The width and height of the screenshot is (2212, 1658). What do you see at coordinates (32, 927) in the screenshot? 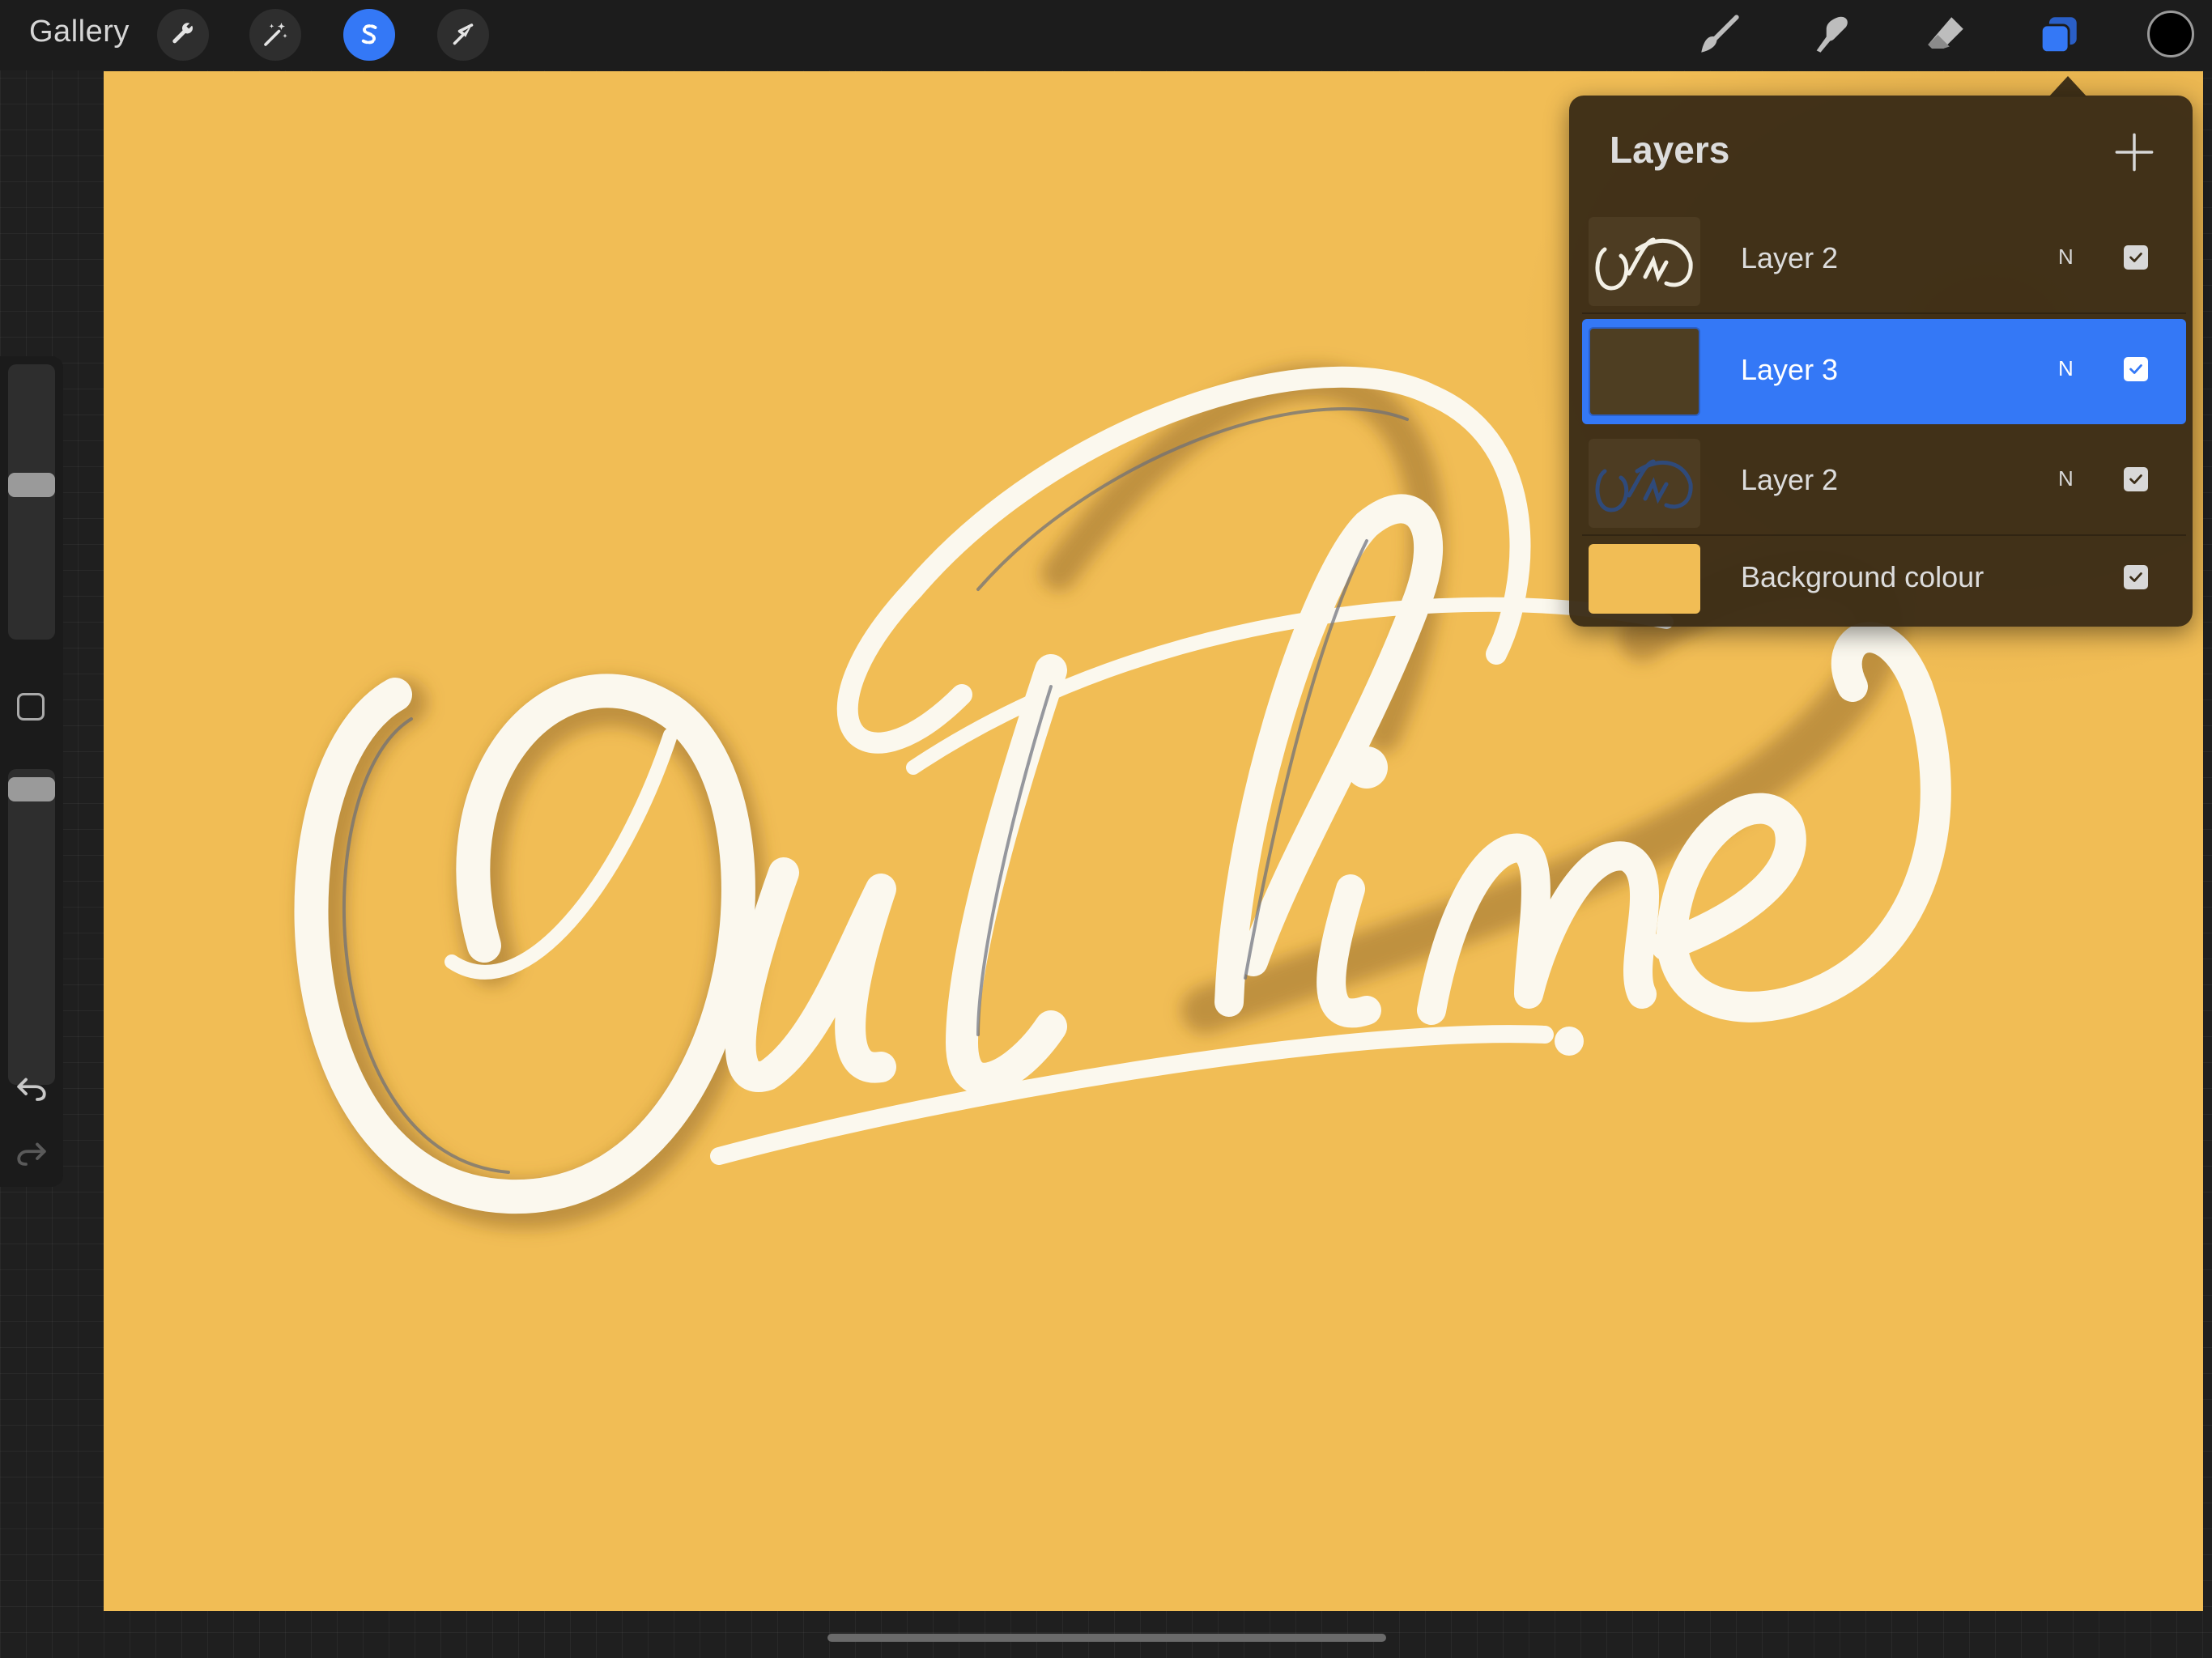
I see `opacity-slider` at bounding box center [32, 927].